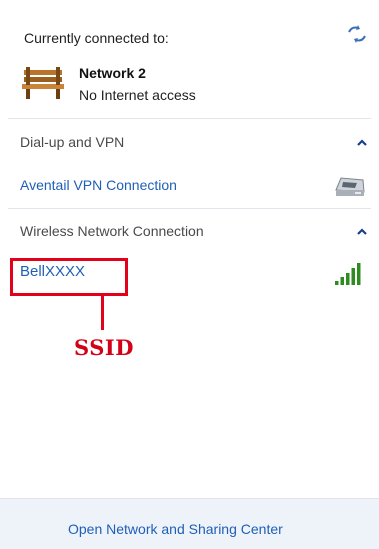 This screenshot has height=549, width=379. I want to click on ssid-callout-line, so click(102, 313).